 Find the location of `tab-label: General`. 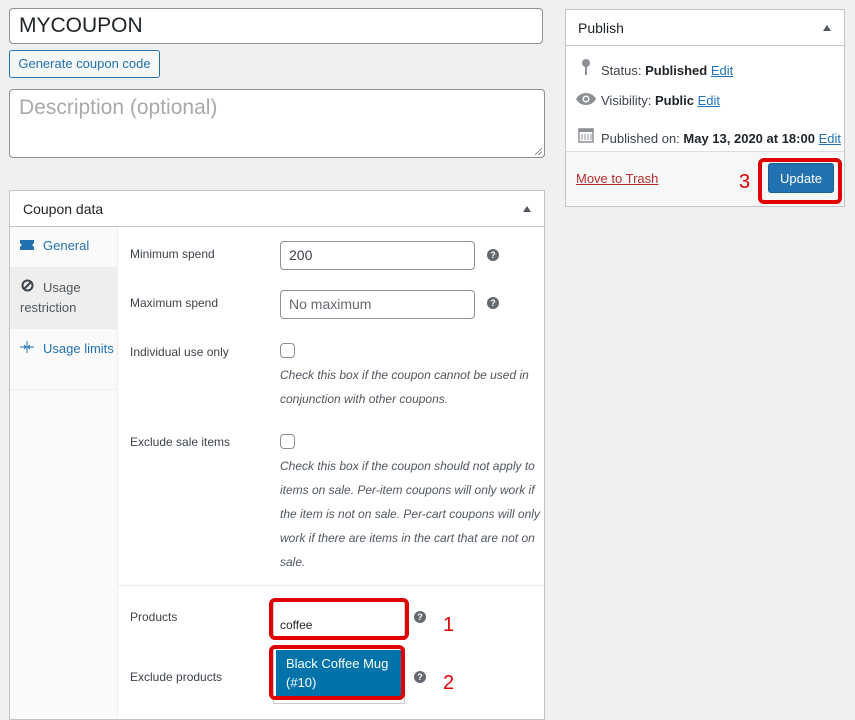

tab-label: General is located at coordinates (66, 245).